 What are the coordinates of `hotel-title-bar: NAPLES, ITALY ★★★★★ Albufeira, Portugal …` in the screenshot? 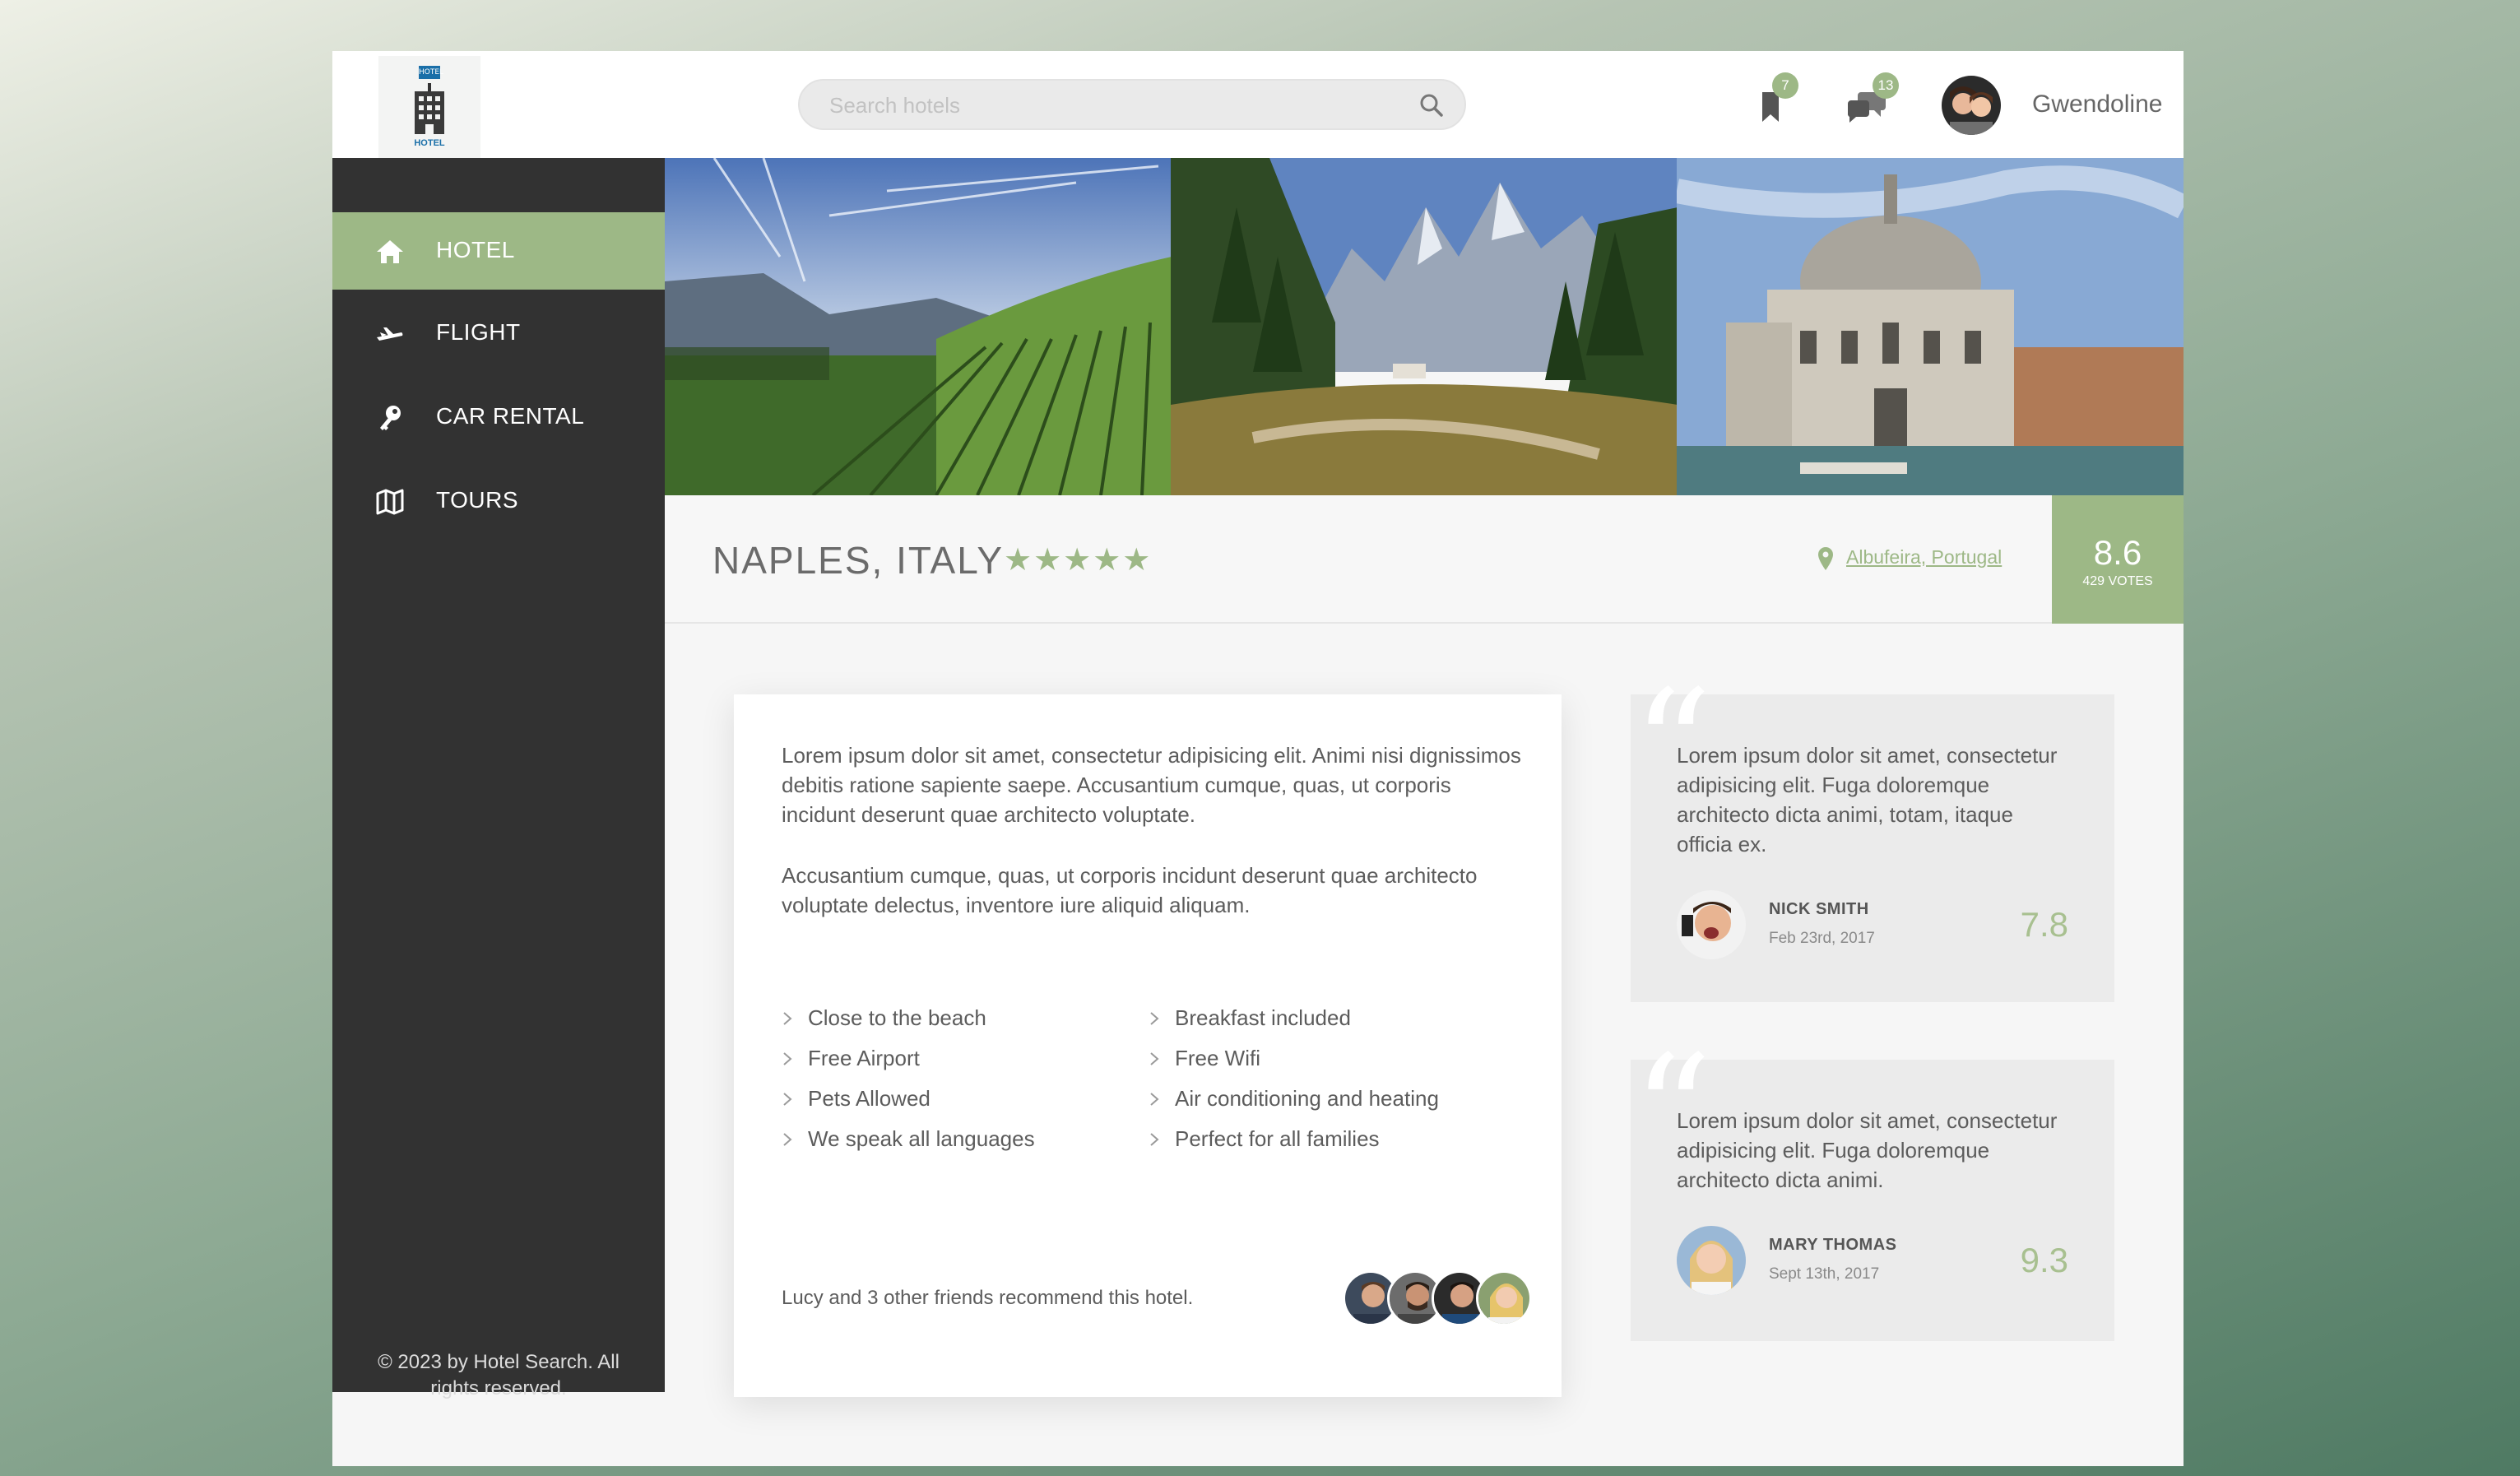 It's located at (1424, 559).